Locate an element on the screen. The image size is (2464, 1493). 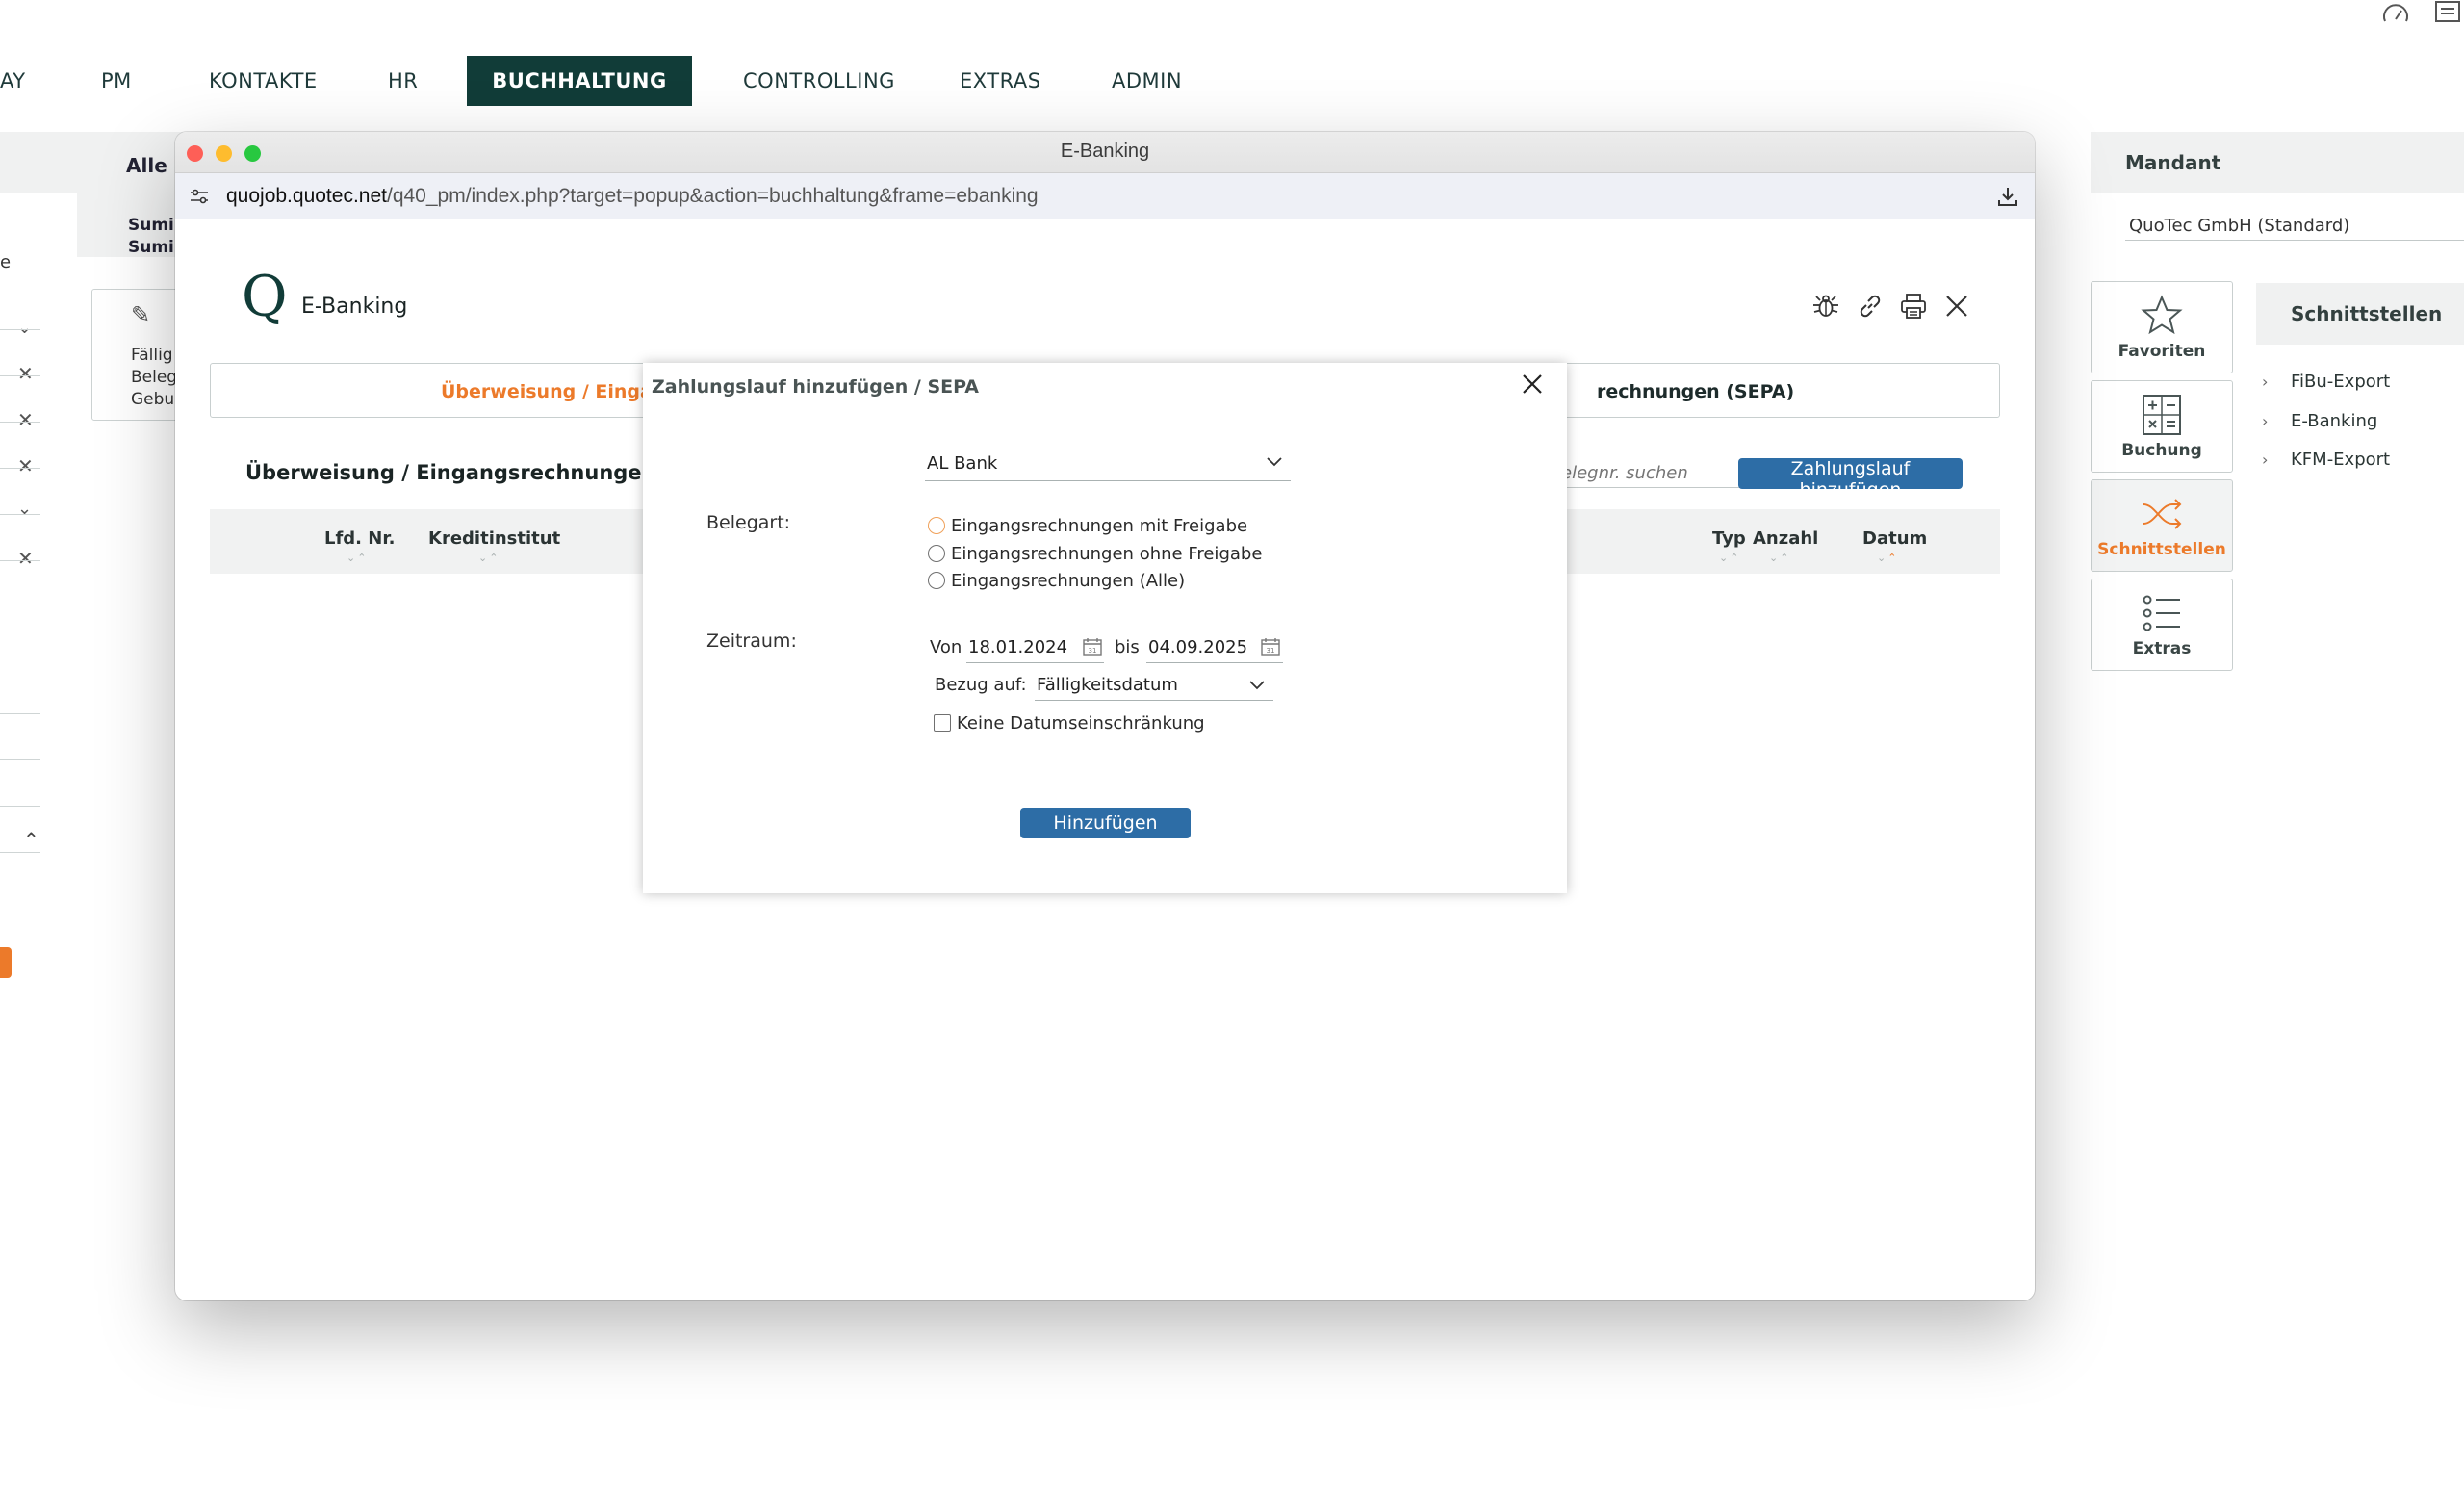
nav-extras: EXTRAS is located at coordinates (1000, 81).